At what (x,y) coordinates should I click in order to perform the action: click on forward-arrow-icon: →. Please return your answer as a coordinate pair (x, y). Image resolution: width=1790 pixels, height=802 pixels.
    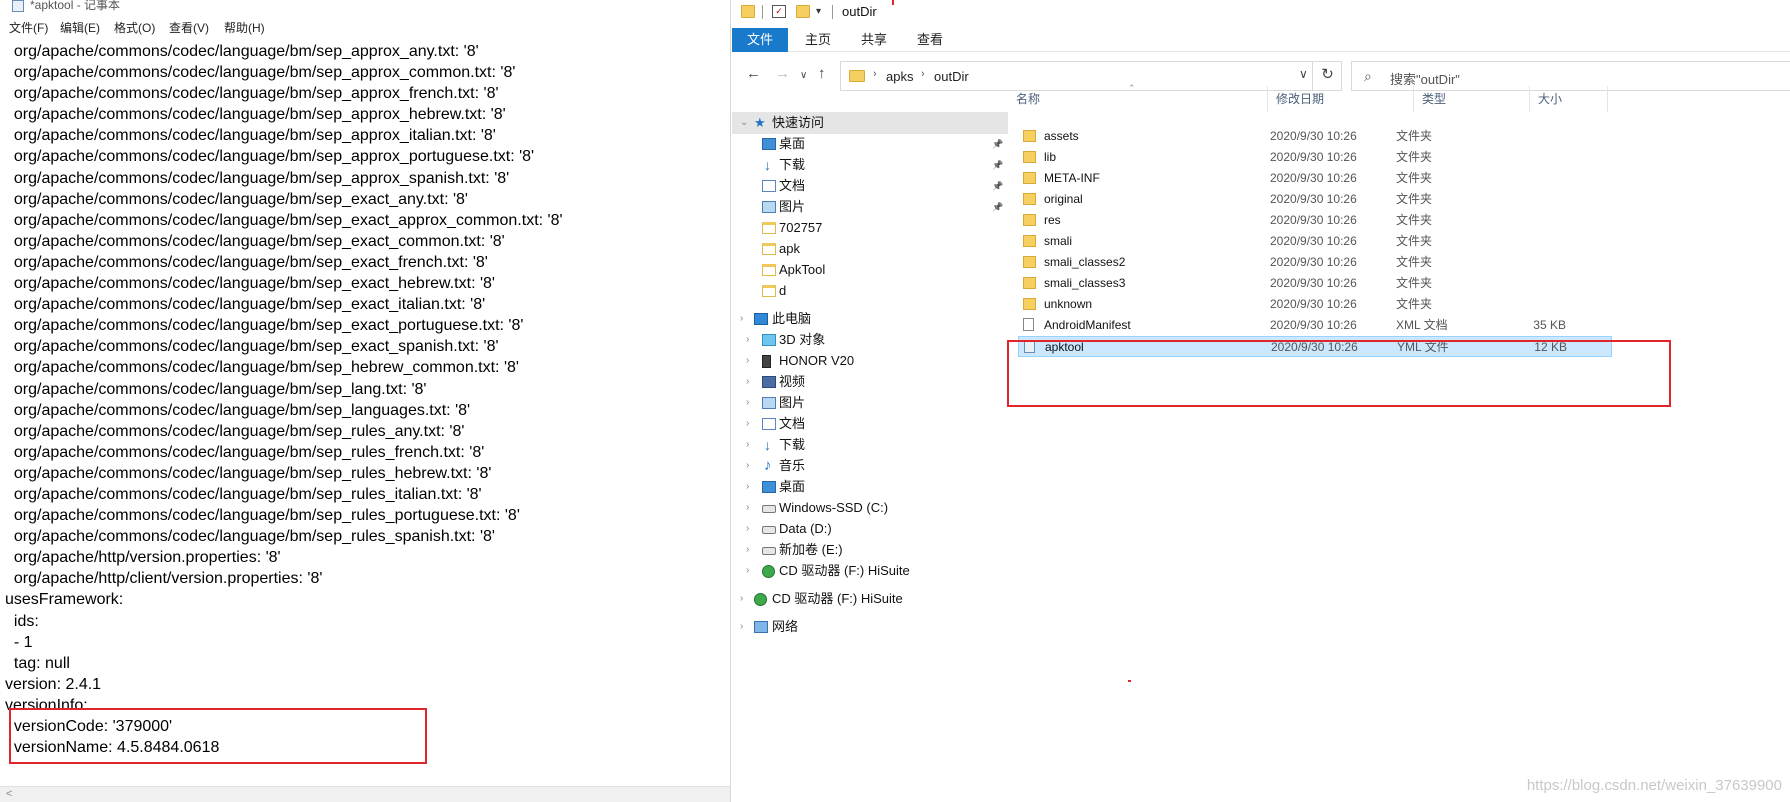
    Looking at the image, I should click on (782, 74).